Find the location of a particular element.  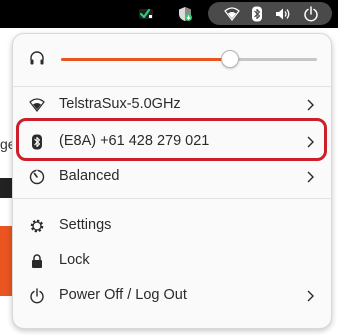

bluetooth-item: (E8A) +61 428 279 021 is located at coordinates (172, 142).